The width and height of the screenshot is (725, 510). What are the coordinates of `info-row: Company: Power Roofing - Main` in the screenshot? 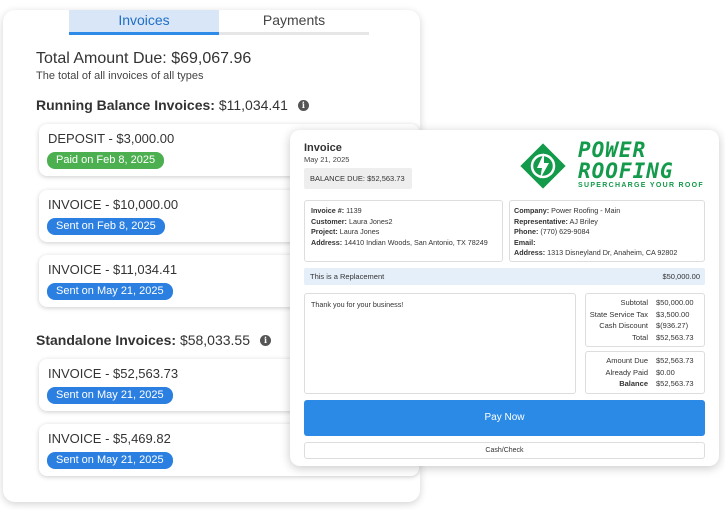 It's located at (607, 211).